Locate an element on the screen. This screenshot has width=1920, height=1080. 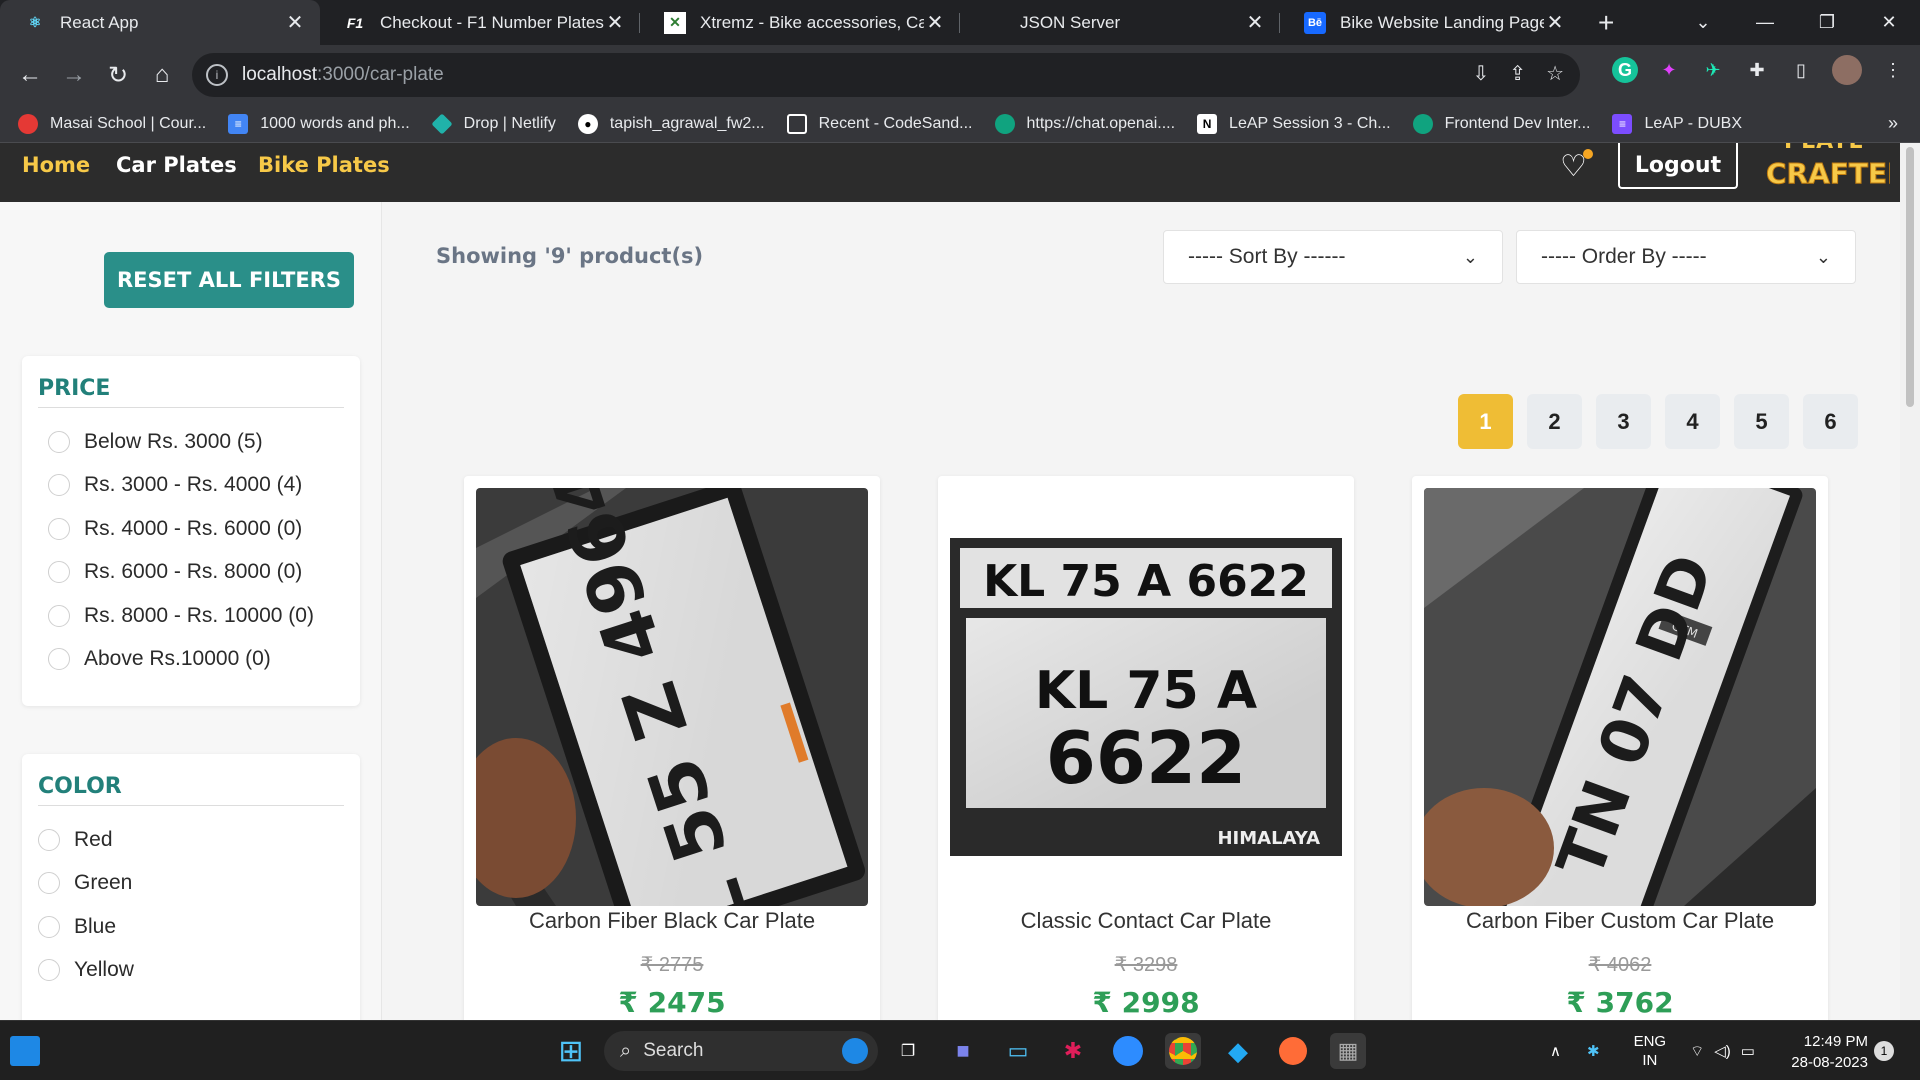
close-window-icon: ✕ is located at coordinates (1889, 22).